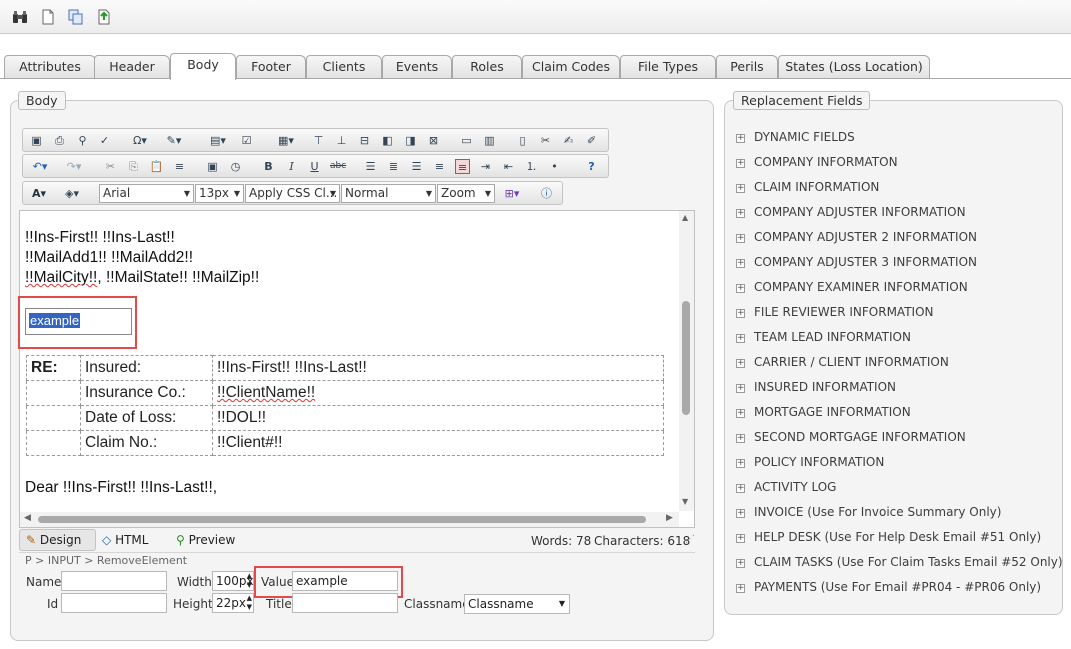 The width and height of the screenshot is (1071, 649). What do you see at coordinates (268, 166) in the screenshot?
I see `bold-icon: B` at bounding box center [268, 166].